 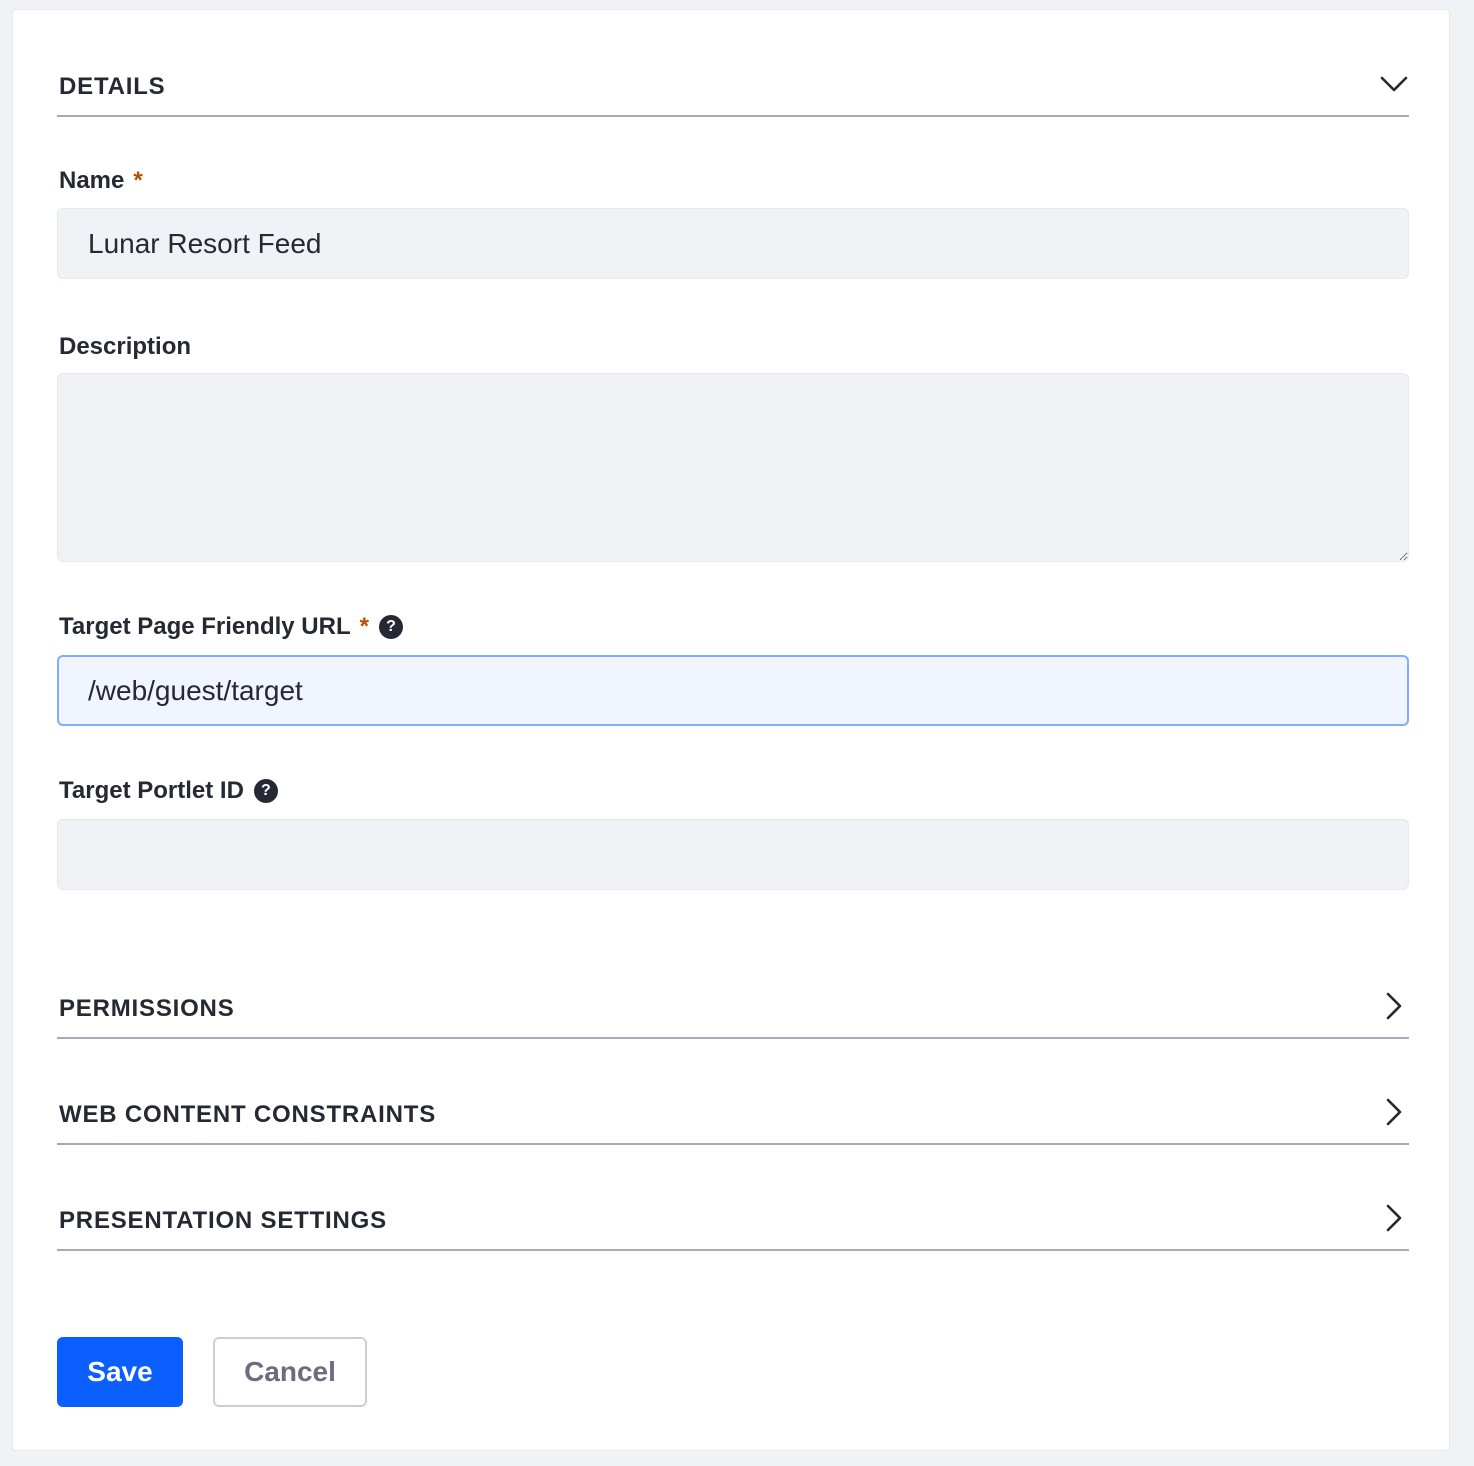 What do you see at coordinates (1394, 84) in the screenshot?
I see `chevron-down-icon` at bounding box center [1394, 84].